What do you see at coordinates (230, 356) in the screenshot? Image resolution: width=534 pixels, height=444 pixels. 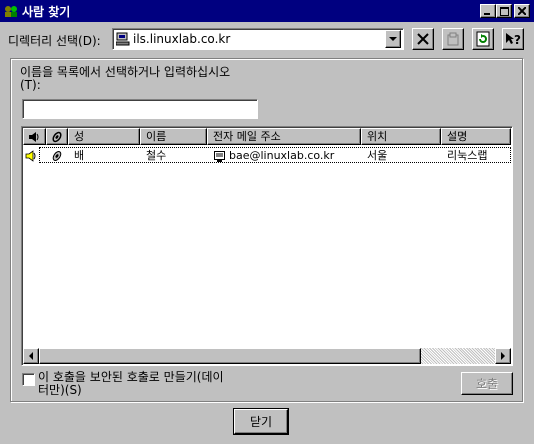 I see `scroll-thumb` at bounding box center [230, 356].